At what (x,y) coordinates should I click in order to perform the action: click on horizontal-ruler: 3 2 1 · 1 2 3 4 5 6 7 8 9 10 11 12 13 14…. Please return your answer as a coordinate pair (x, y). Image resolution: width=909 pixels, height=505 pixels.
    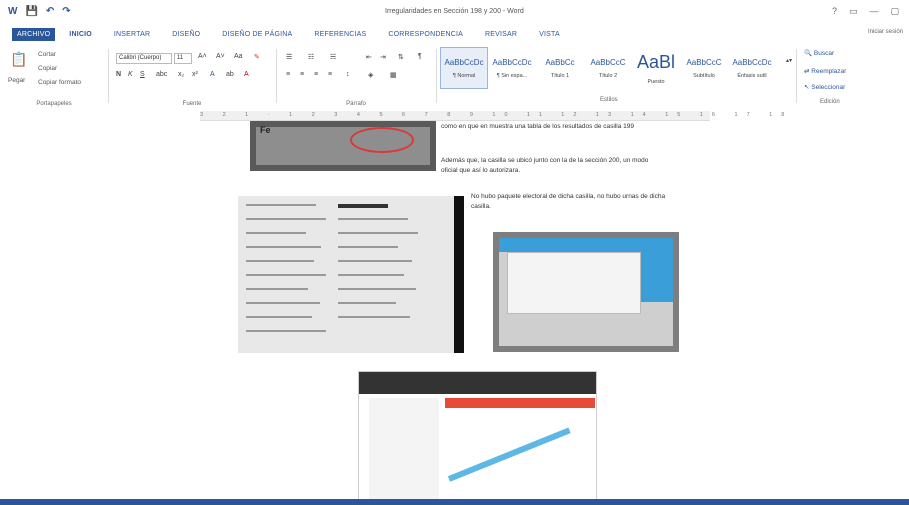
    Looking at the image, I should click on (492, 116).